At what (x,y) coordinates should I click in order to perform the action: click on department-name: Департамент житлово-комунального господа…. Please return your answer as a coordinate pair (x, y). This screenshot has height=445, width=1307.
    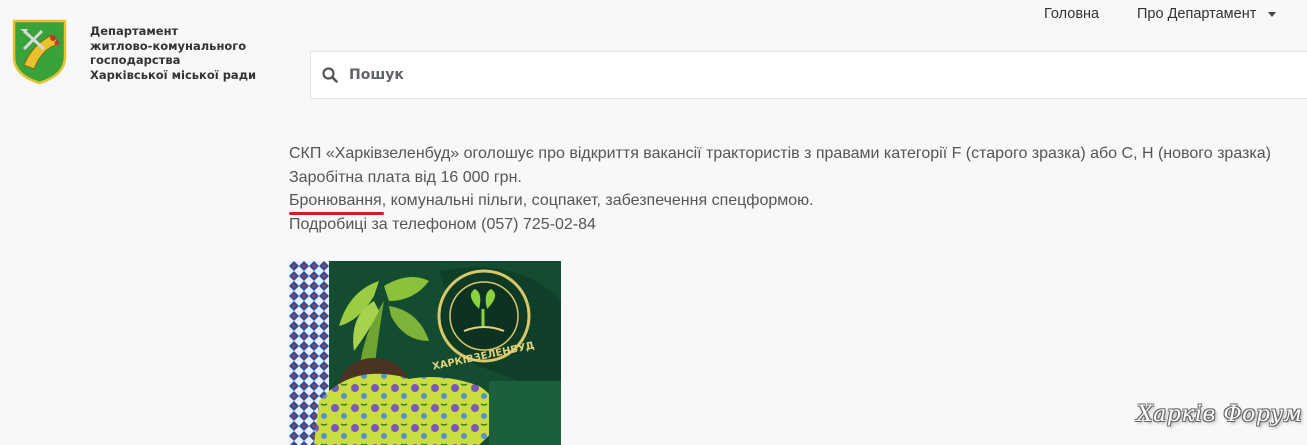
    Looking at the image, I should click on (185, 53).